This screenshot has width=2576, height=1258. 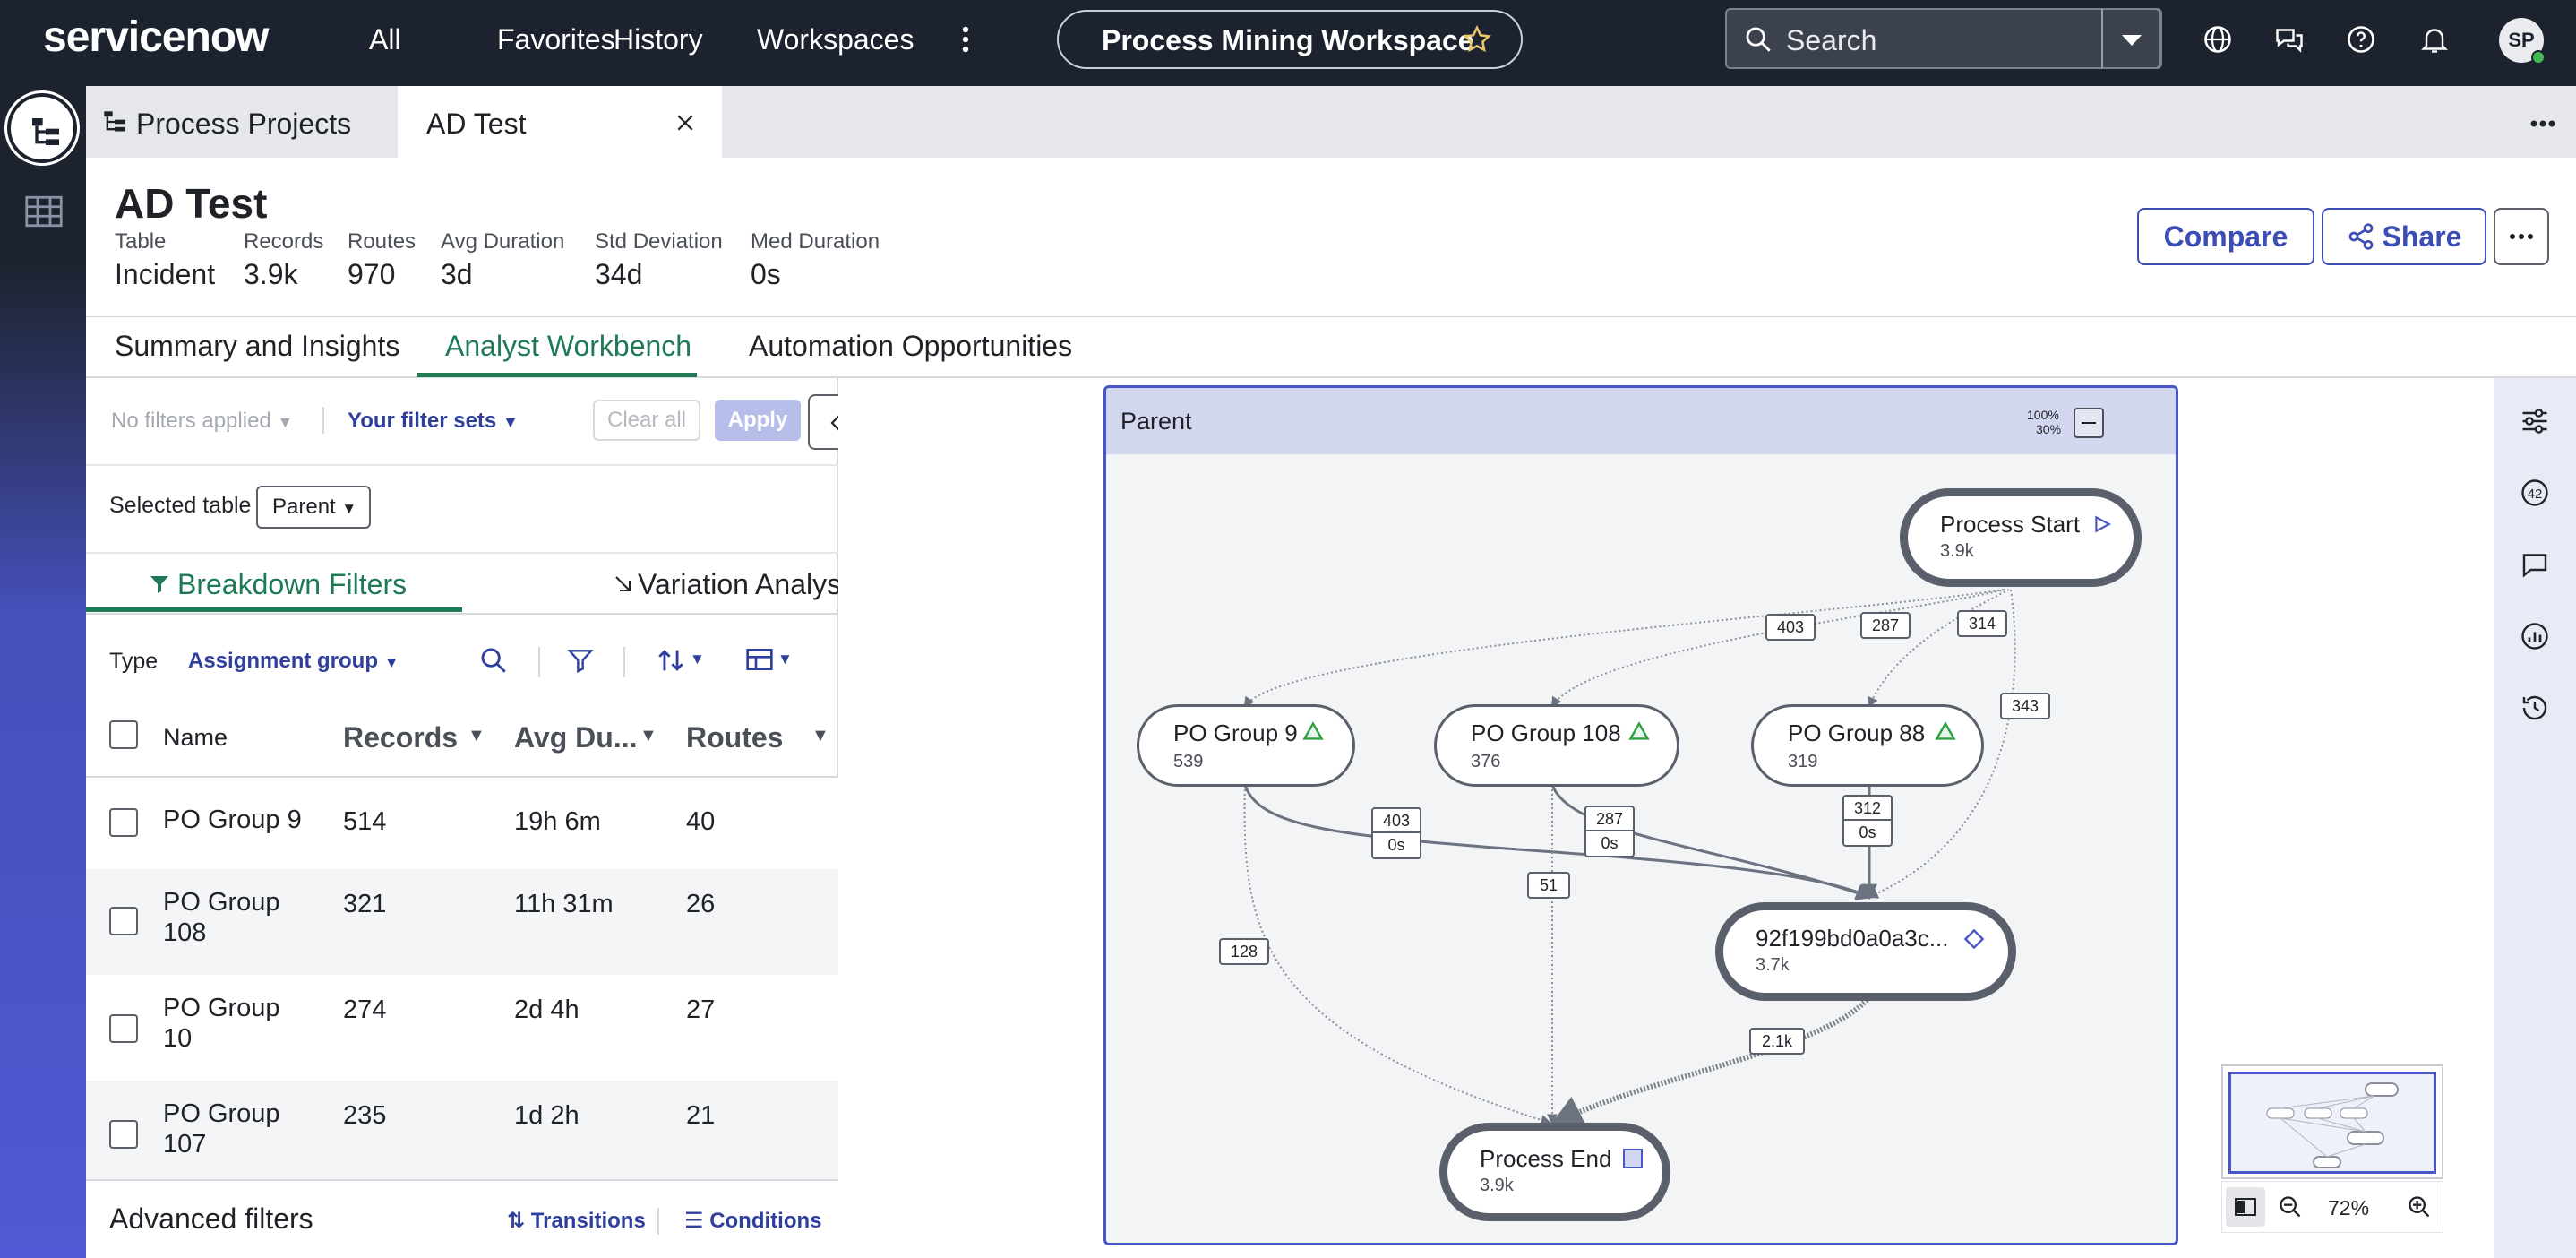 What do you see at coordinates (211, 1219) in the screenshot?
I see `advanced-filters-label: Advanced filters` at bounding box center [211, 1219].